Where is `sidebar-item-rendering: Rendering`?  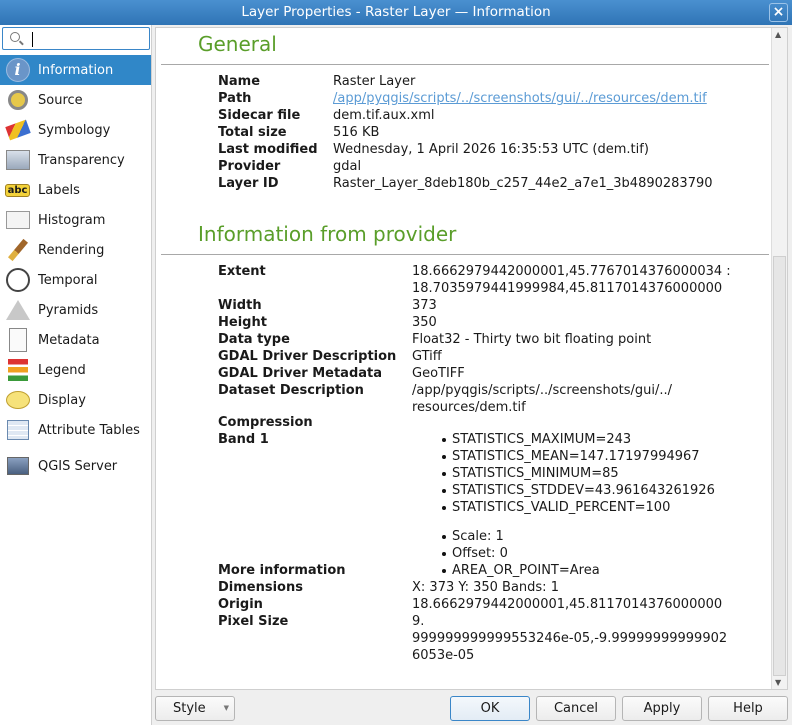
sidebar-item-rendering: Rendering is located at coordinates (75, 250).